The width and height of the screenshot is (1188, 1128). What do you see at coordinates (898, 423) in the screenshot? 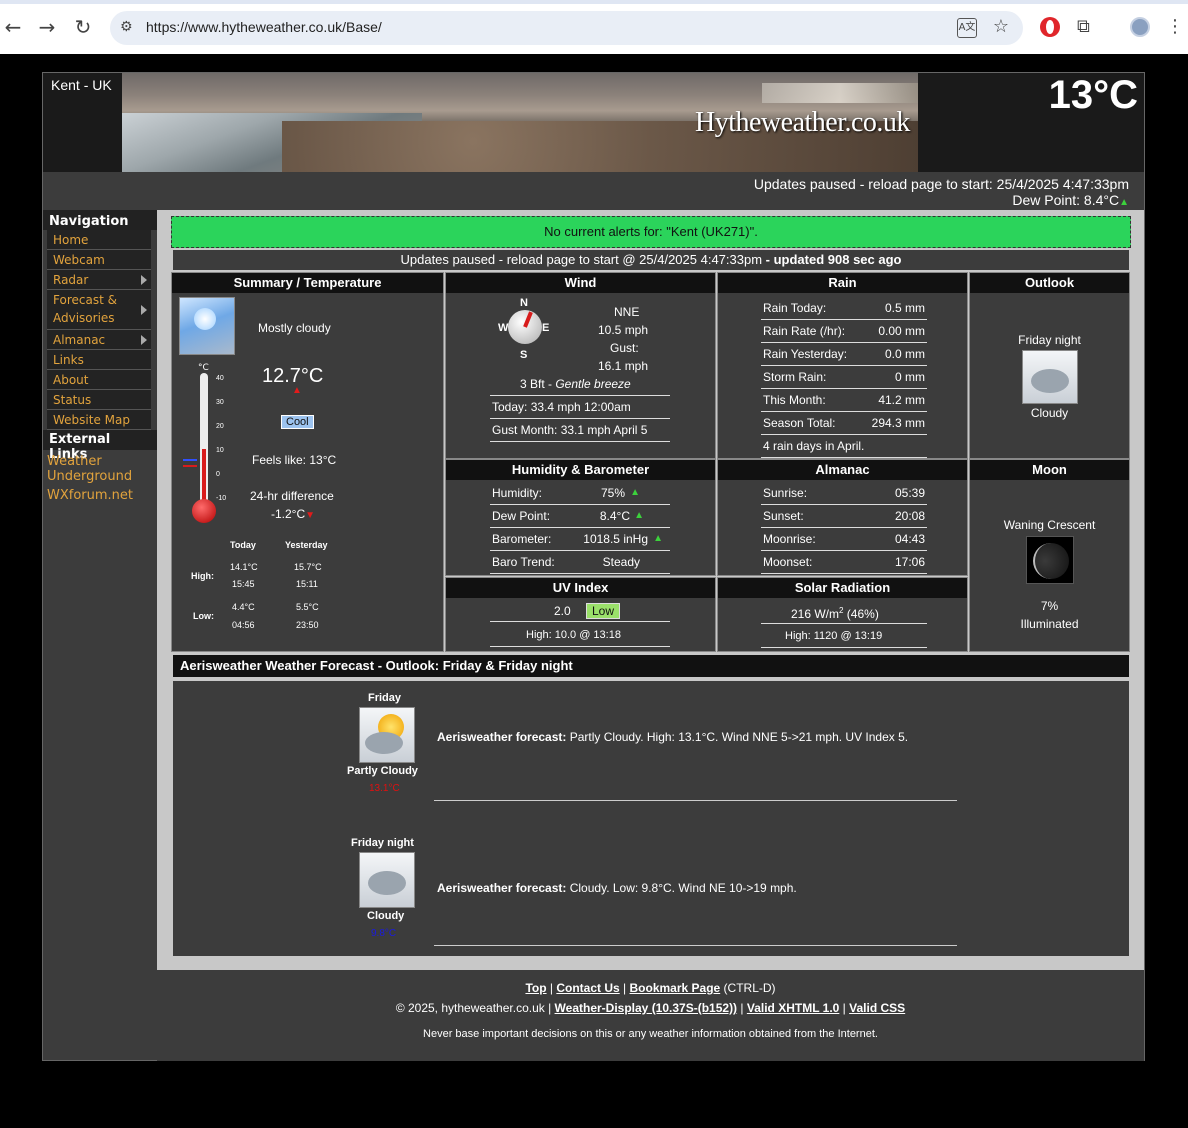
I see `rain-value: 294.3 mm` at bounding box center [898, 423].